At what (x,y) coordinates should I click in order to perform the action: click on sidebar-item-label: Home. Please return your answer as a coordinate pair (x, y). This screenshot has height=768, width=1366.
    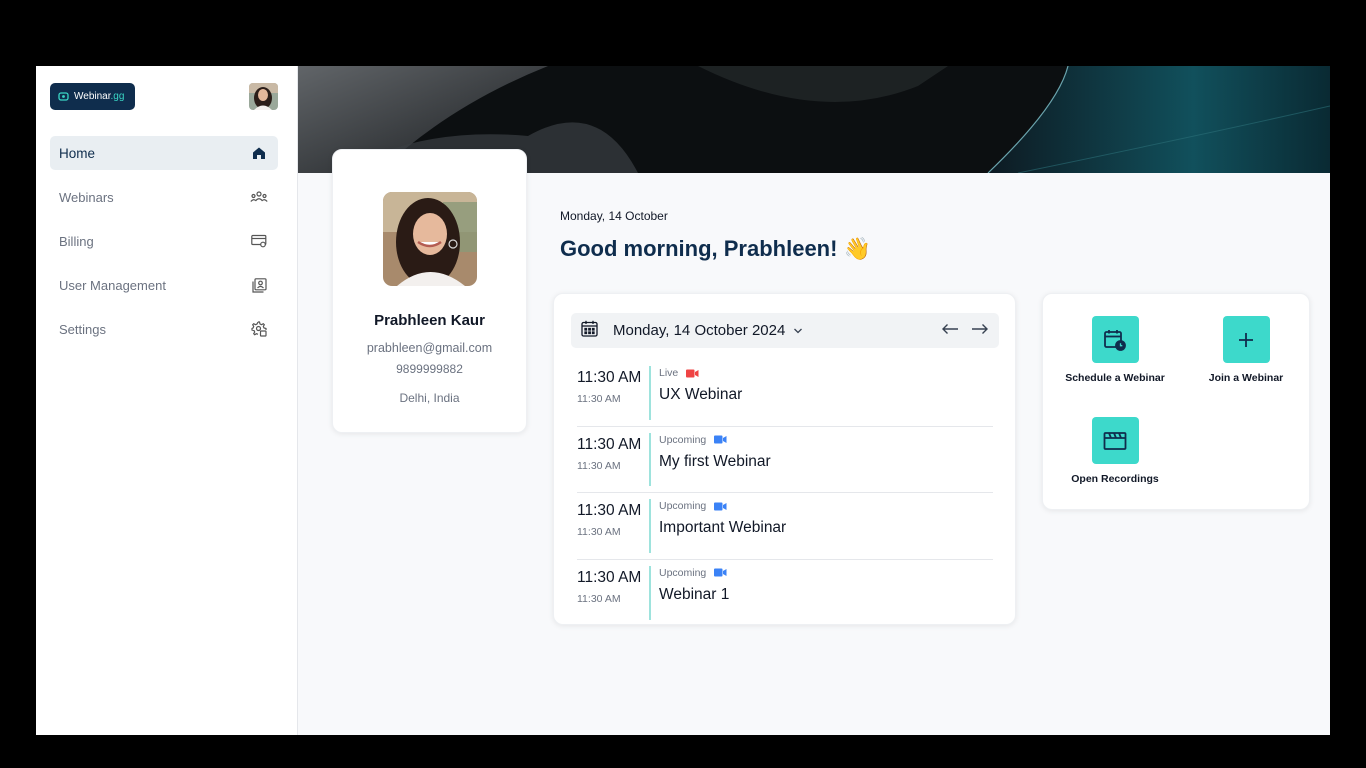
    Looking at the image, I should click on (77, 153).